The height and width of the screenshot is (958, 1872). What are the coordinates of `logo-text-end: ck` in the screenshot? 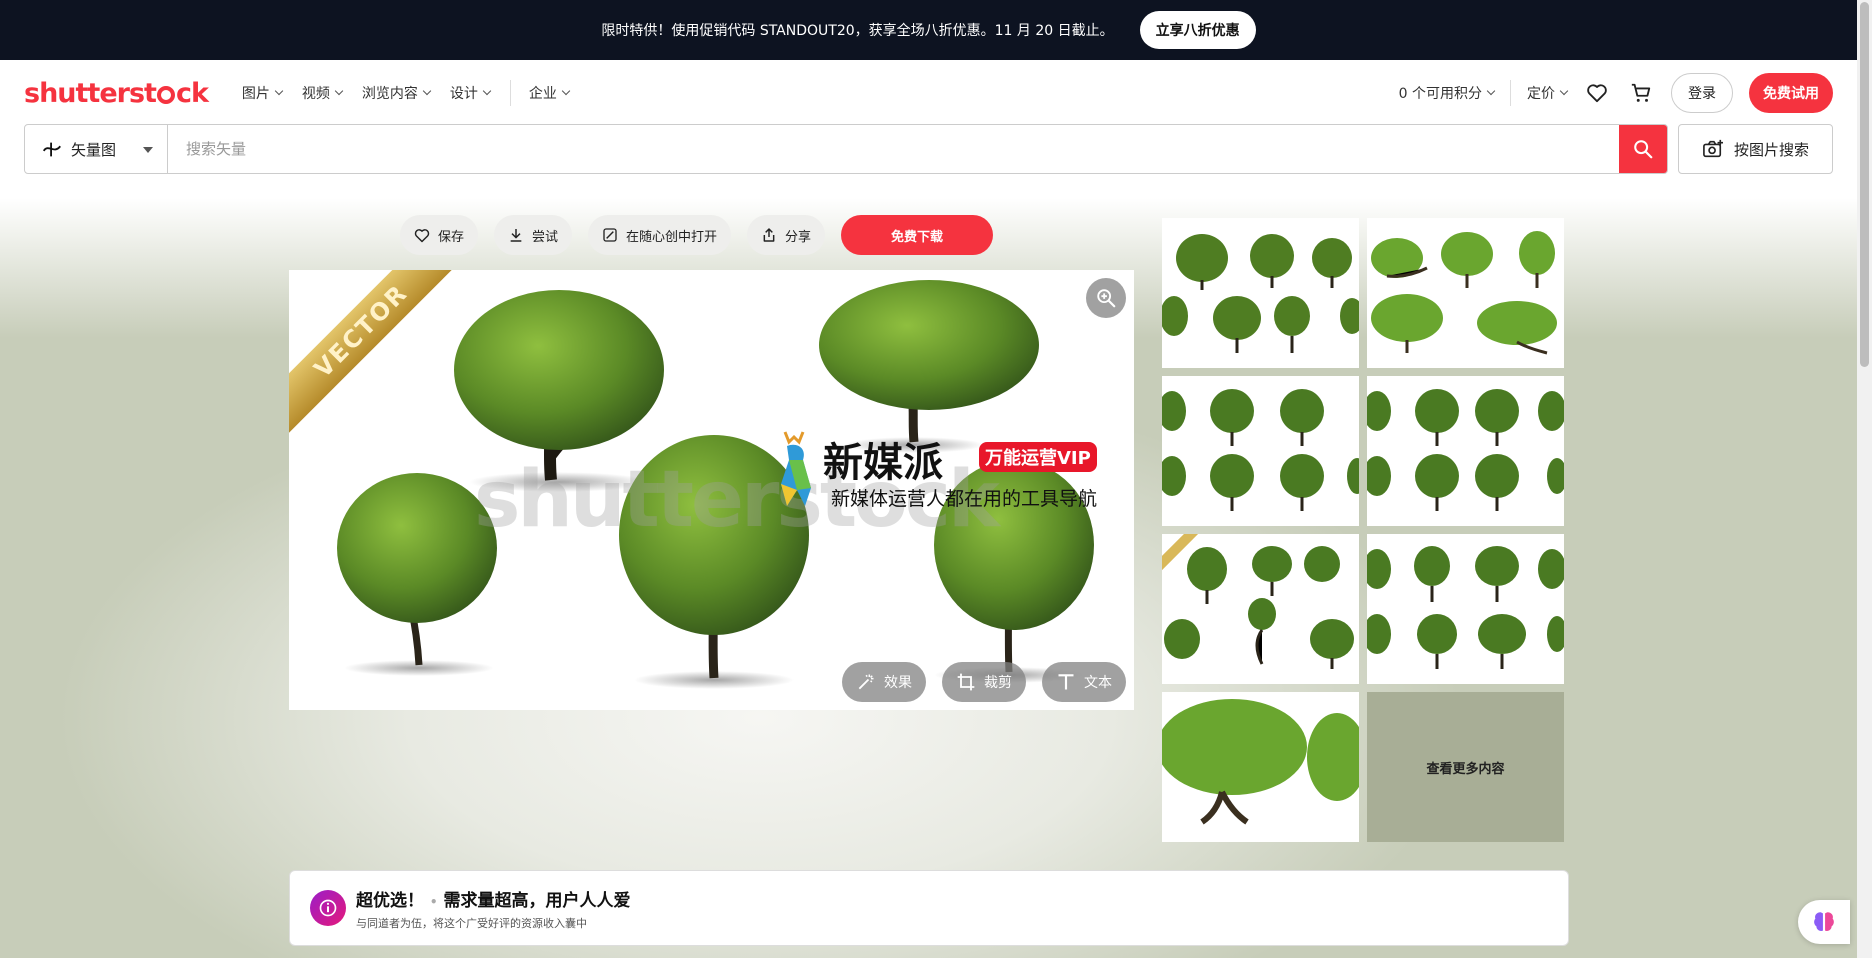 It's located at (192, 93).